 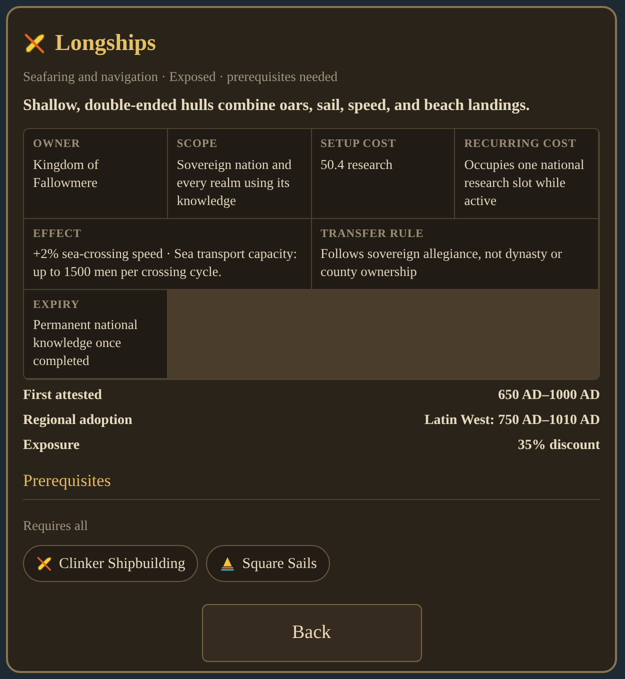 I want to click on fact-value: Latin West: 750 AD–1010 AD, so click(x=512, y=421).